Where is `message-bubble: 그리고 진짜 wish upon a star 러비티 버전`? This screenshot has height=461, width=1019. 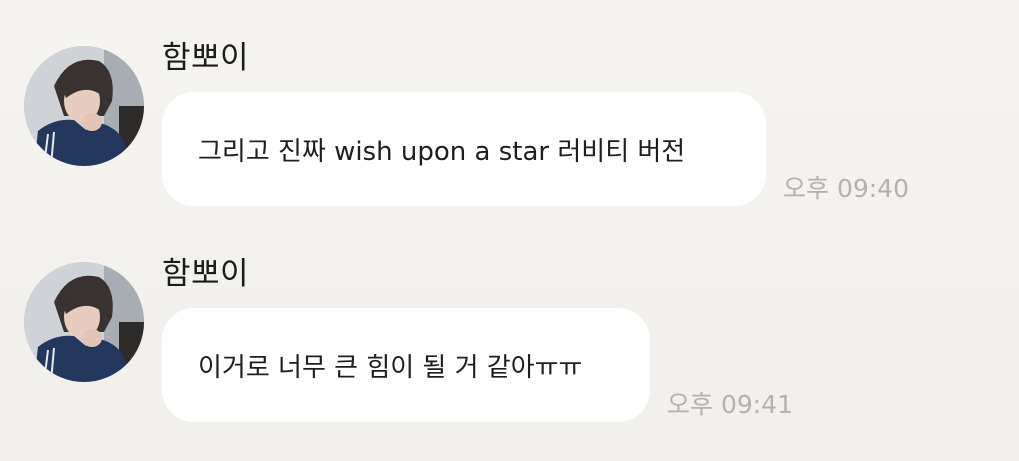 message-bubble: 그리고 진짜 wish upon a star 러비티 버전 is located at coordinates (464, 149).